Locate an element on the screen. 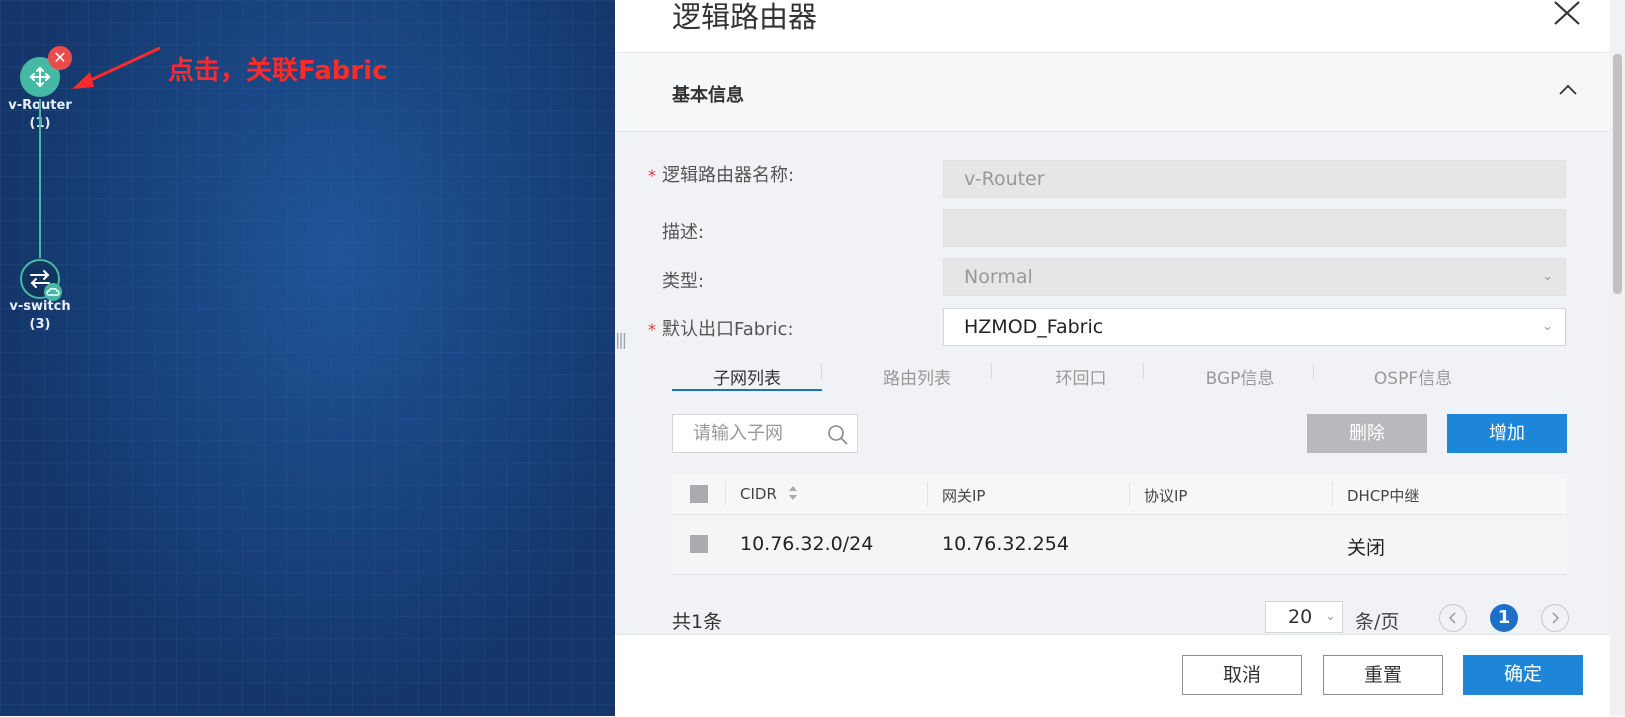  fabric-select: HZMOD_Fabric ⌄ is located at coordinates (1254, 327).